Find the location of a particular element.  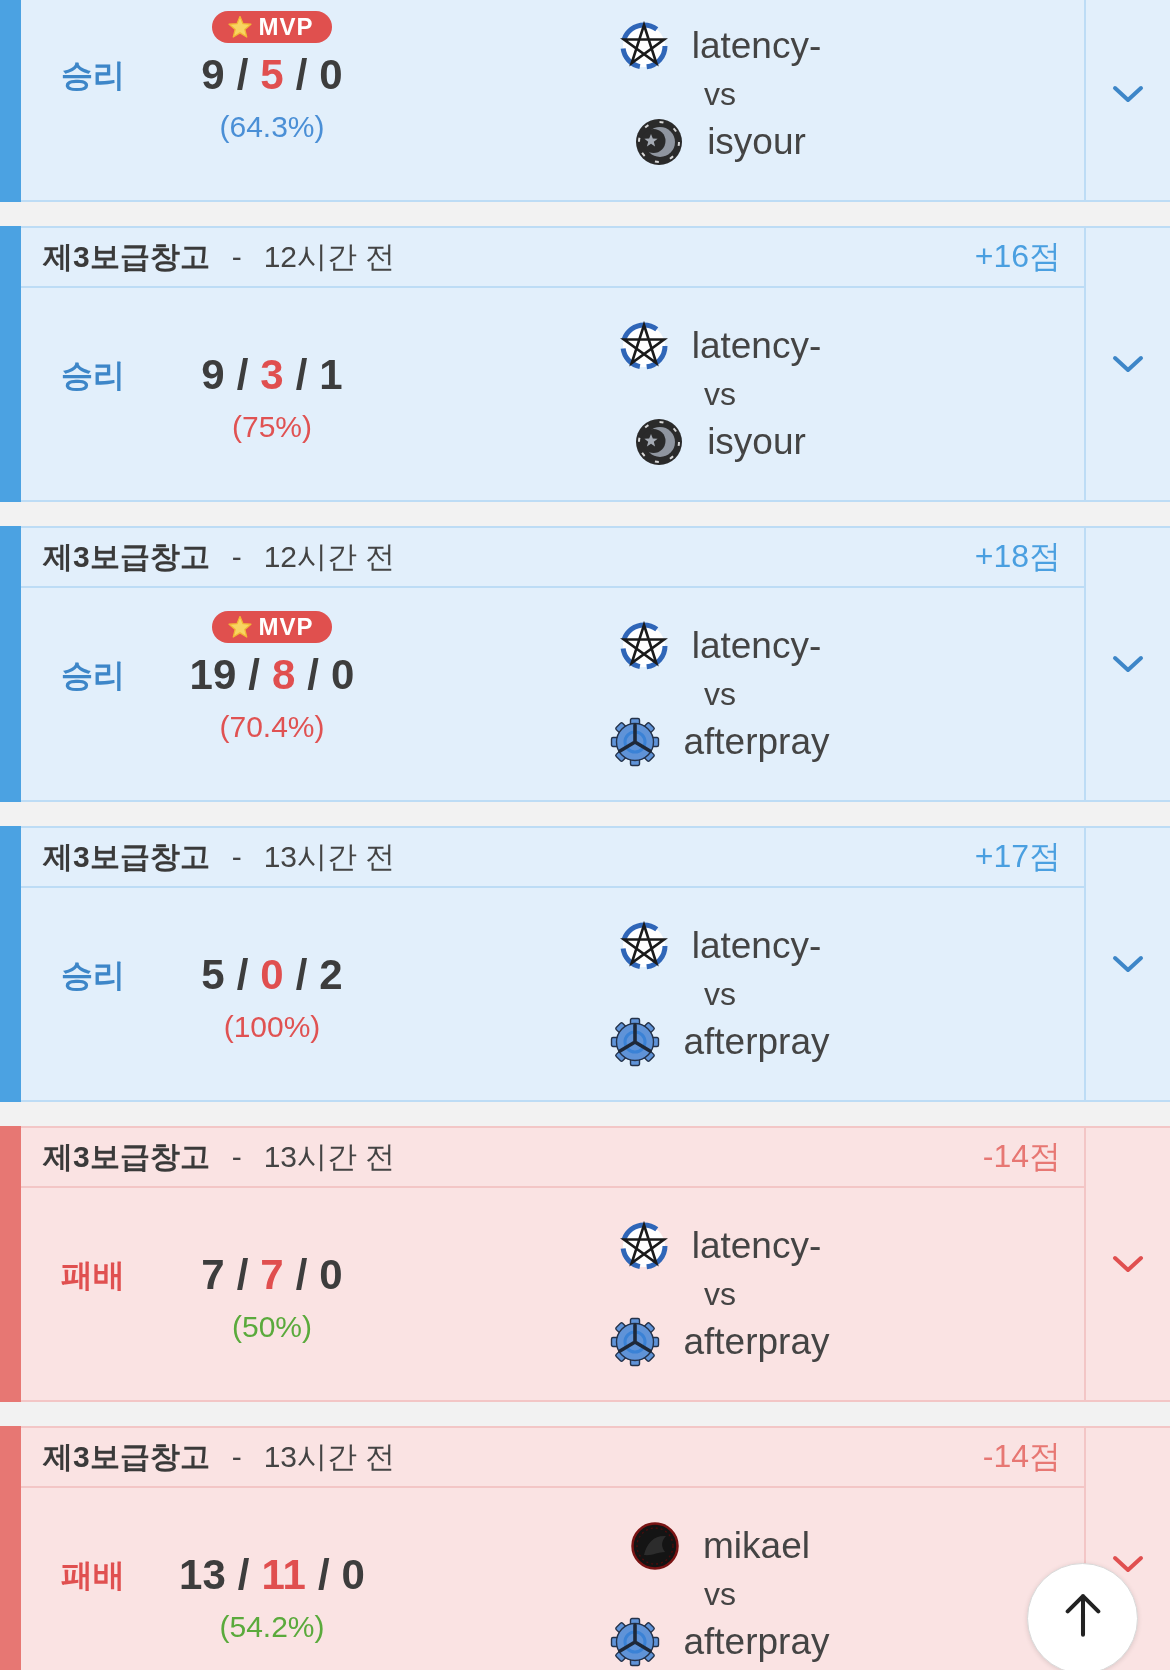

kill-participation: (100%) is located at coordinates (272, 1027).